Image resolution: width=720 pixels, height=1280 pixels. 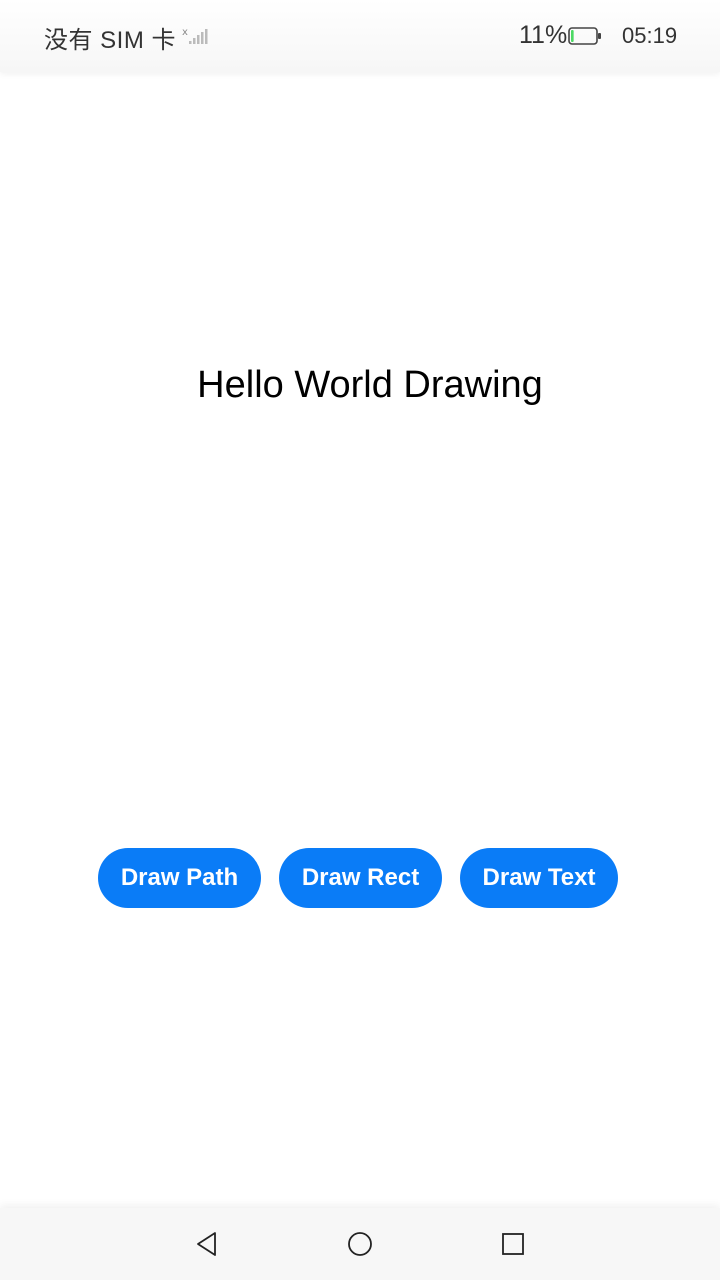 I want to click on home-icon, so click(x=360, y=1244).